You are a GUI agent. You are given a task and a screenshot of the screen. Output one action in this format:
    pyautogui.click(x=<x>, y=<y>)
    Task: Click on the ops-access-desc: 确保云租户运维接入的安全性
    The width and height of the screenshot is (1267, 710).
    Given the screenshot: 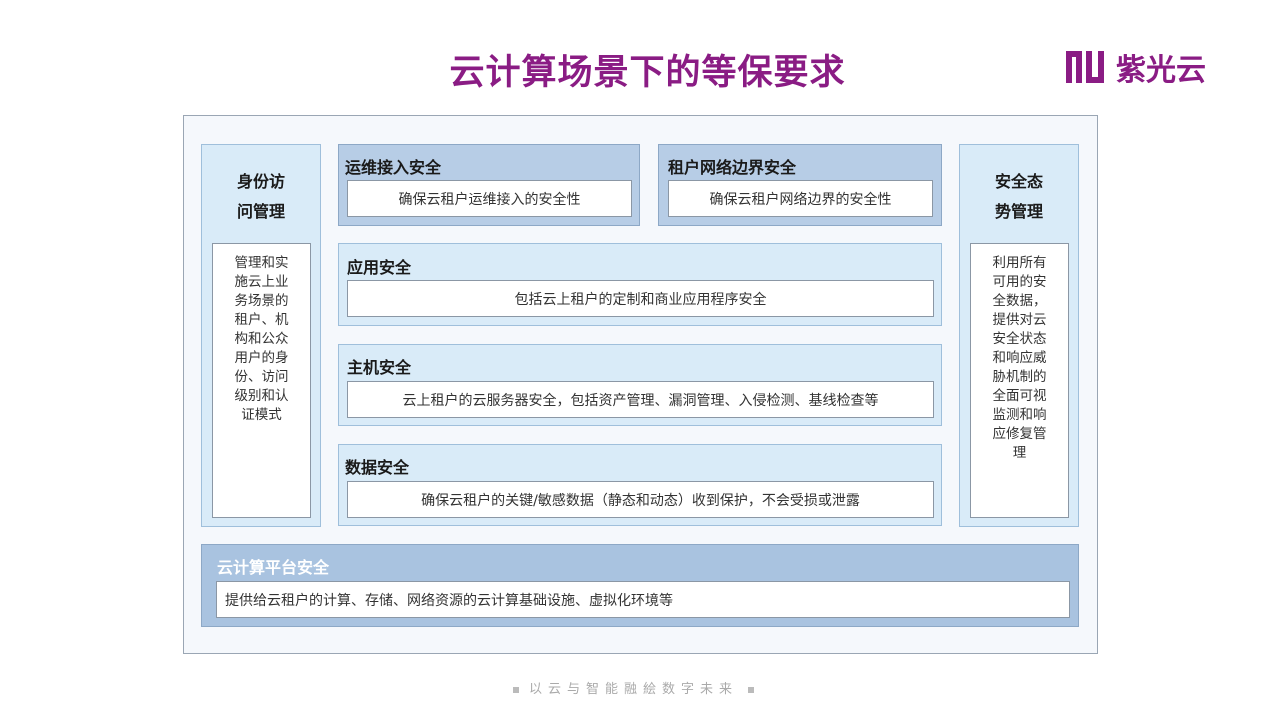 What is the action you would take?
    pyautogui.click(x=489, y=198)
    